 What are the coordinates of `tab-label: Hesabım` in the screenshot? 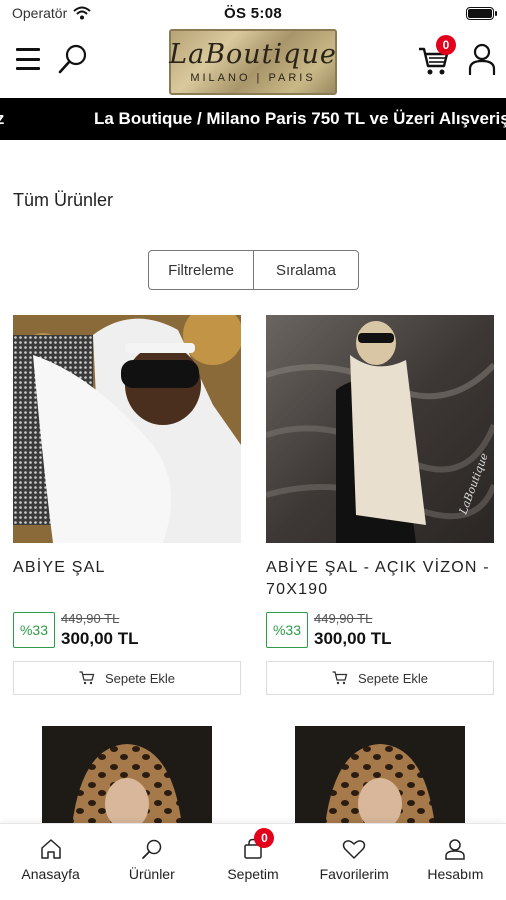 It's located at (455, 874).